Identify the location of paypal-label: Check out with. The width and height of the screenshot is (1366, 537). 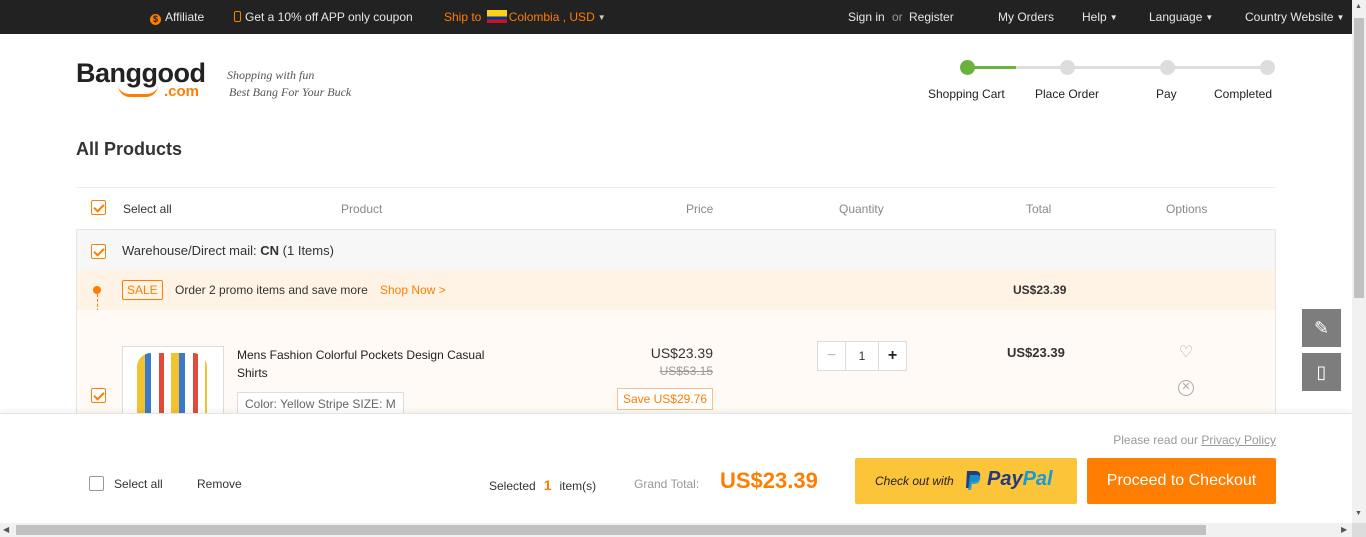
(914, 481).